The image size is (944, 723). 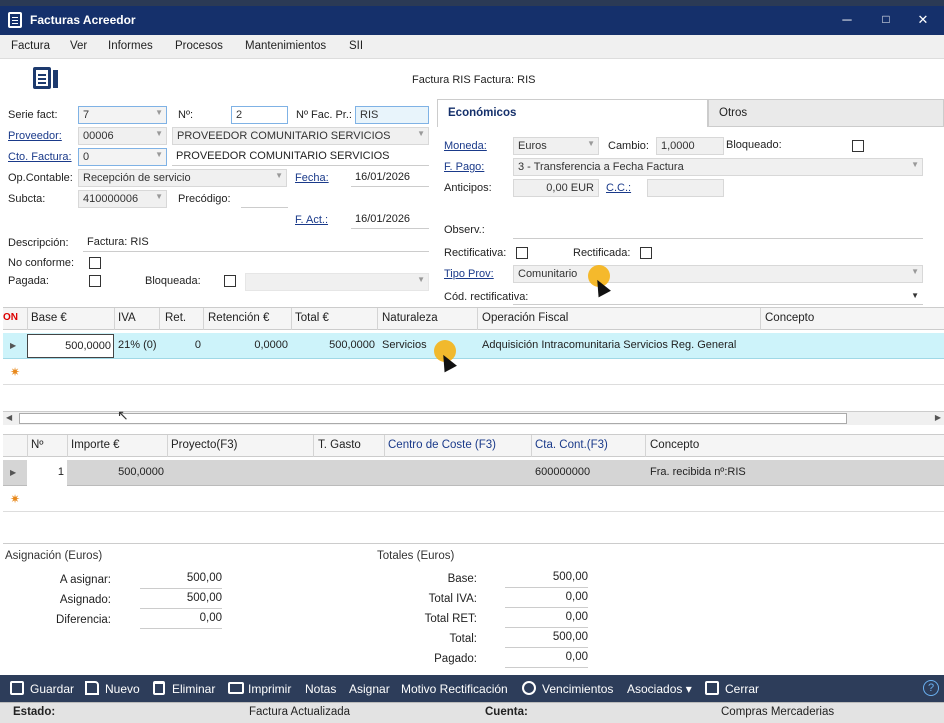 What do you see at coordinates (248, 345) in the screenshot?
I see `cell-retencion: 0,0000` at bounding box center [248, 345].